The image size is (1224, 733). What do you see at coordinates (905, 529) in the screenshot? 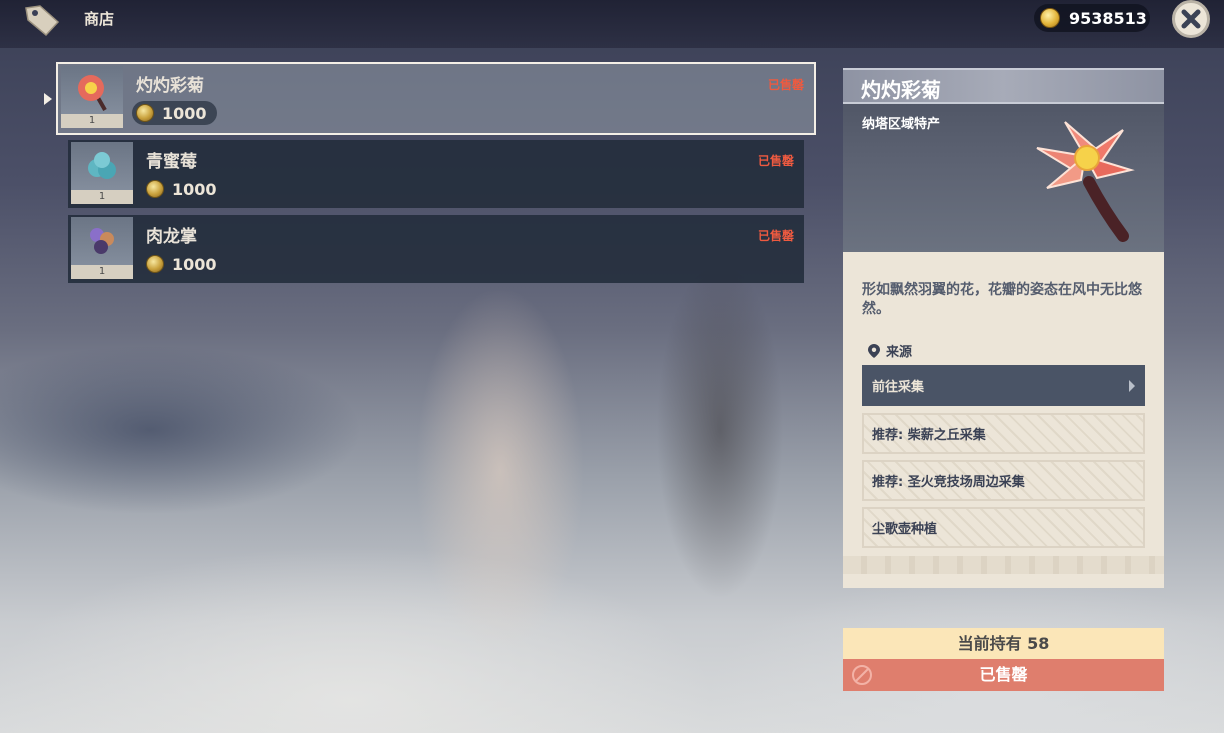
I see `source-option-label: 尘歌壶种植` at bounding box center [905, 529].